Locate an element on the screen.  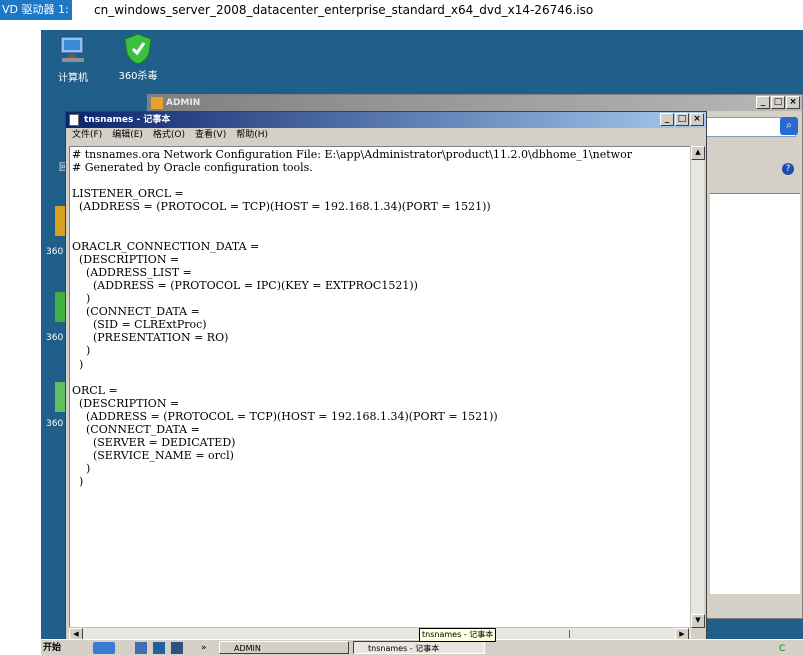
show-desktop-icon is located at coordinates (141, 648).